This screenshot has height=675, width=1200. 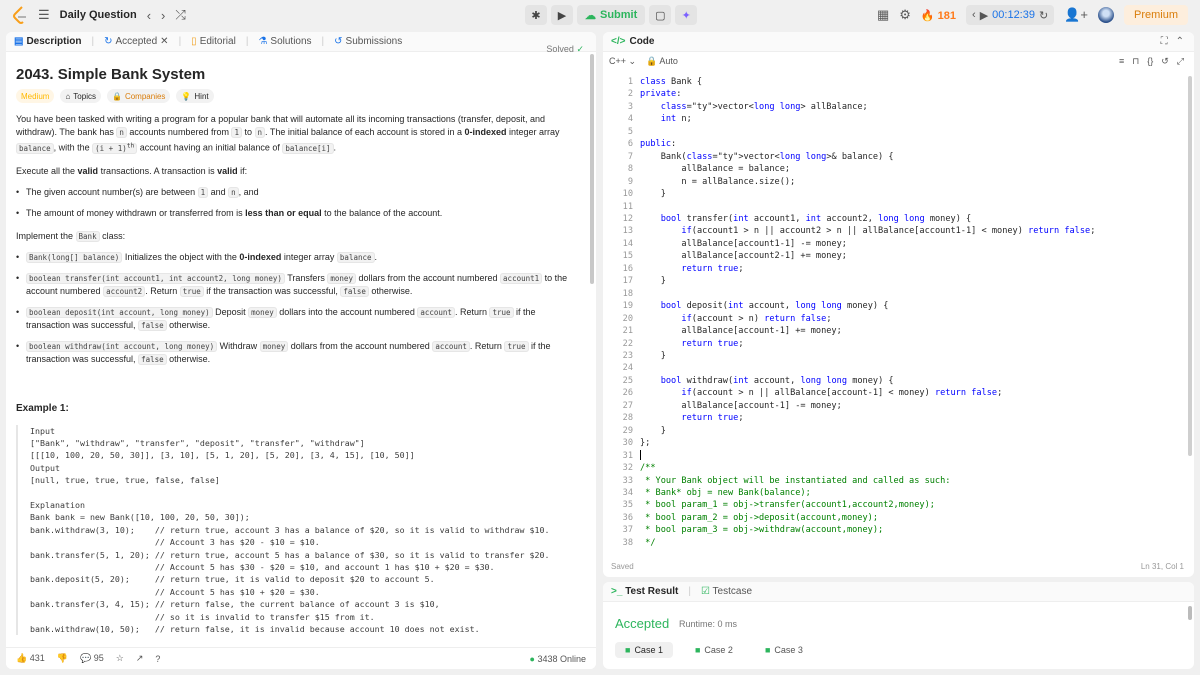 I want to click on code-line: /**, so click(x=867, y=468).